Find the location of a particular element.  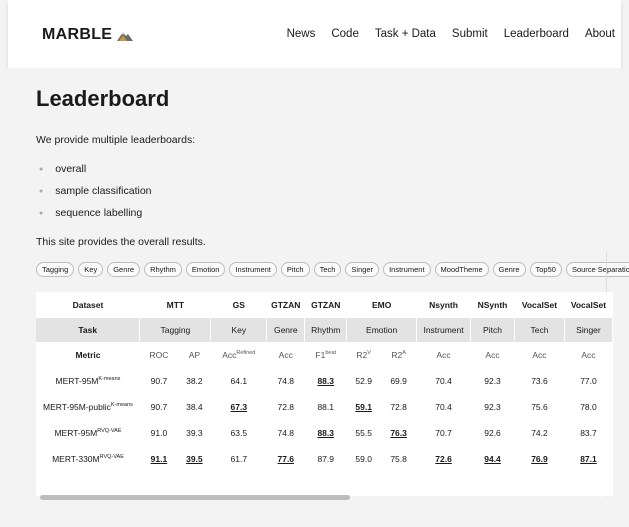

score-cell: 90.7 is located at coordinates (159, 407).